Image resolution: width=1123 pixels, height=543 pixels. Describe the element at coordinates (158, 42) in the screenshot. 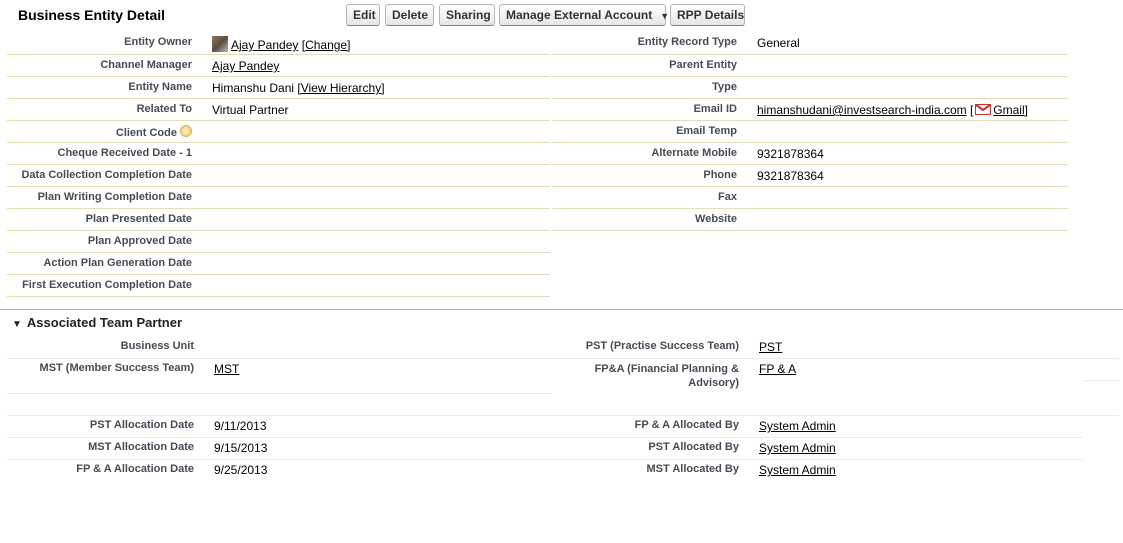

I see `entity-owner-label: Entity Owner` at that location.